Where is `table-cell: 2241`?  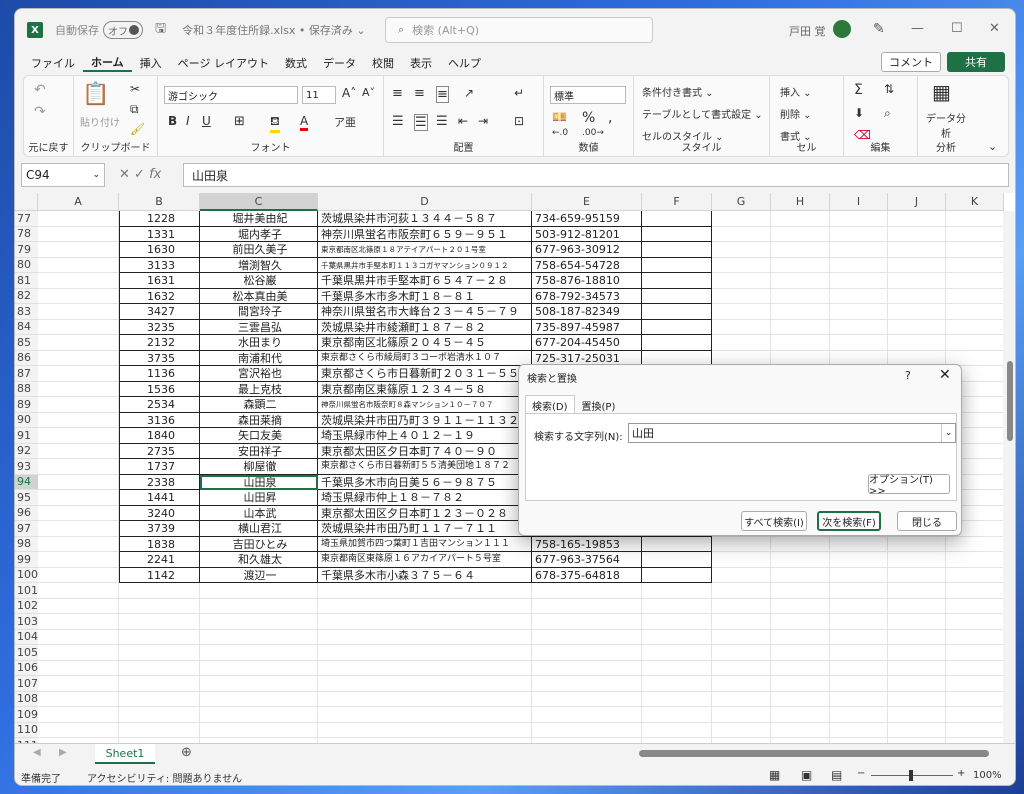 table-cell: 2241 is located at coordinates (159, 560).